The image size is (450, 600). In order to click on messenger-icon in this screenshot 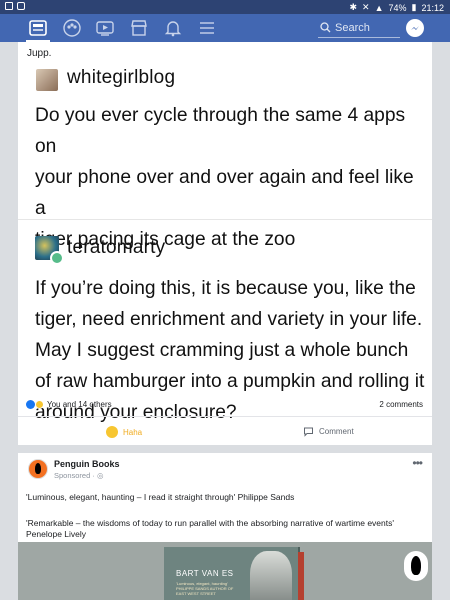, I will do `click(415, 28)`.